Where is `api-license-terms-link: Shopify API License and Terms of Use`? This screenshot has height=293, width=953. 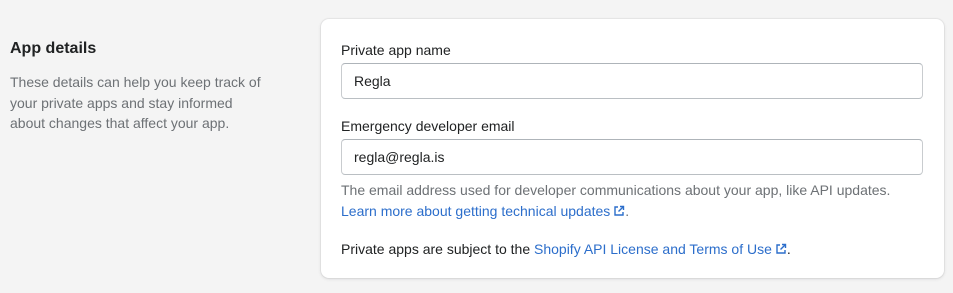
api-license-terms-link: Shopify API License and Terms of Use is located at coordinates (660, 249).